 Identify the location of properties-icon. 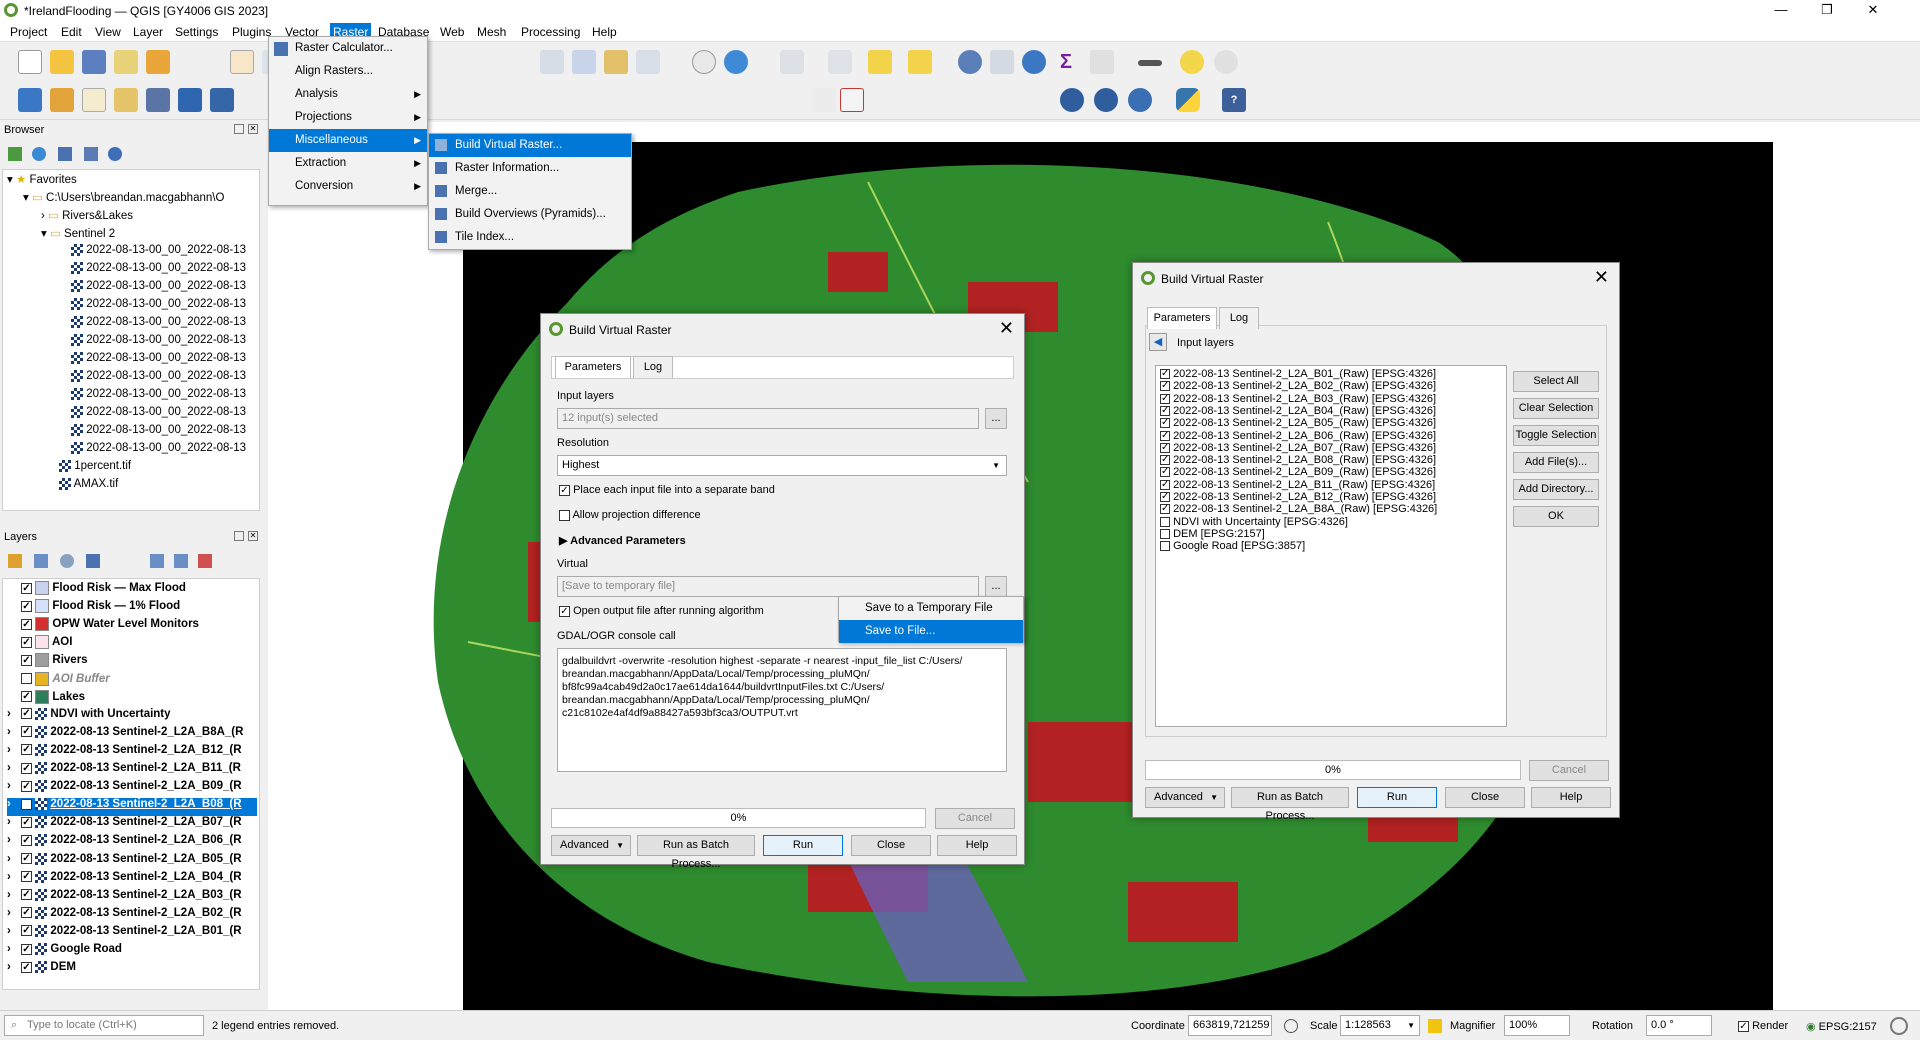
(115, 154).